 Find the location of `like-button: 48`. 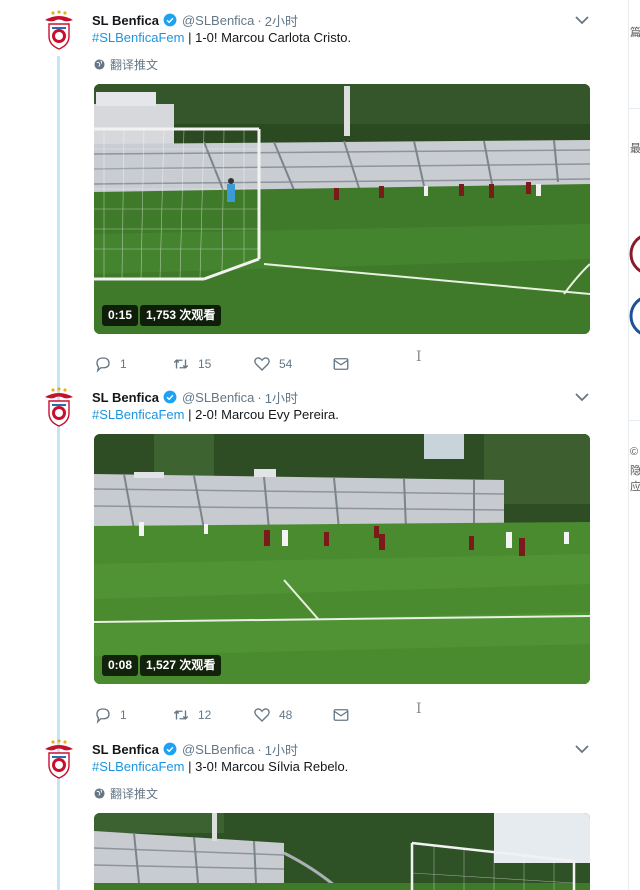

like-button: 48 is located at coordinates (272, 715).